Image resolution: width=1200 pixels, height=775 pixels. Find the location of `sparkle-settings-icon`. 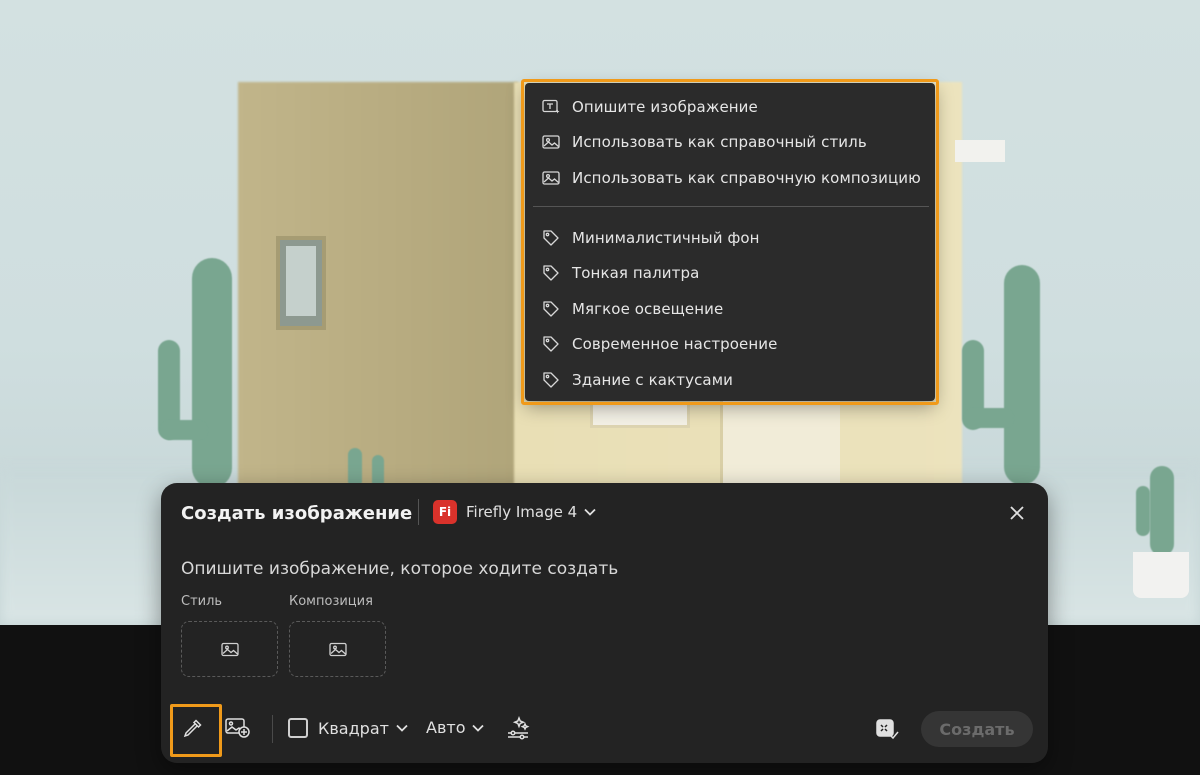

sparkle-settings-icon is located at coordinates (519, 728).